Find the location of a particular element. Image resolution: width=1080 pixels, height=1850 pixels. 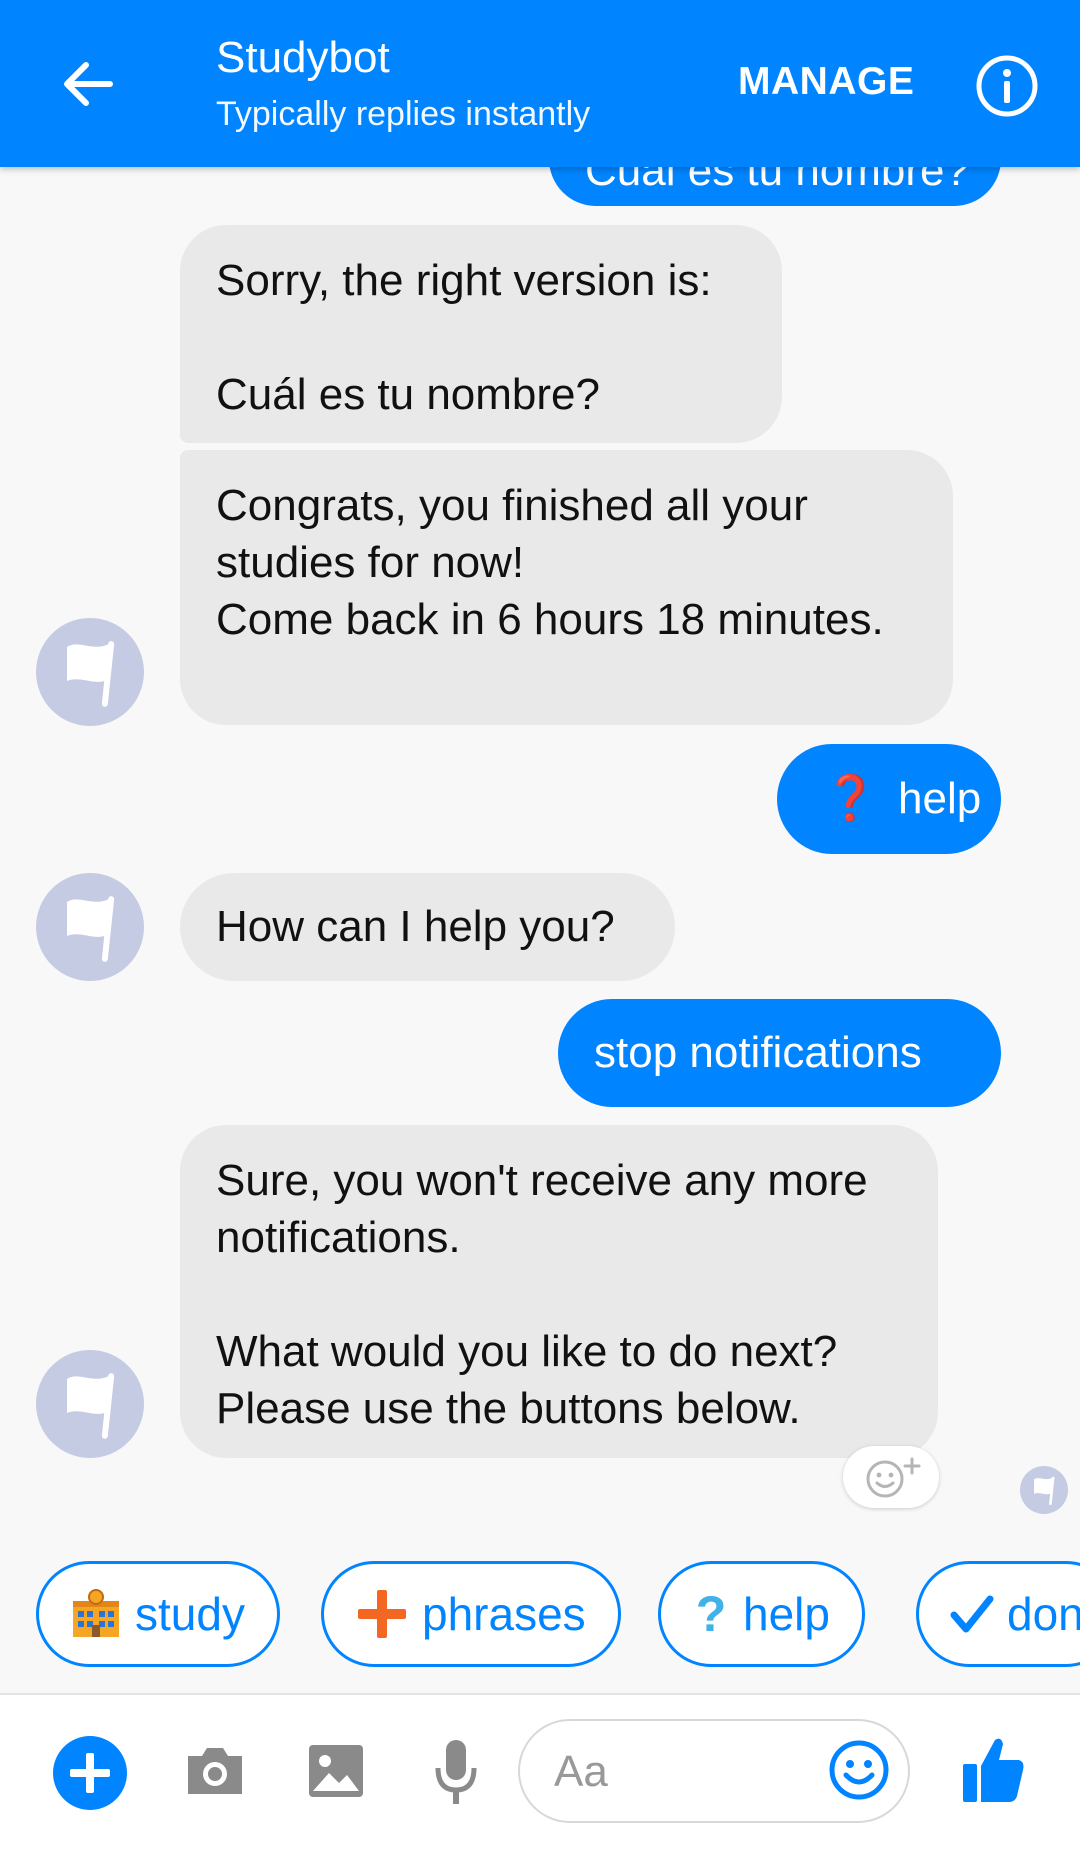

quick-reply-phrases: phrases is located at coordinates (471, 1614).